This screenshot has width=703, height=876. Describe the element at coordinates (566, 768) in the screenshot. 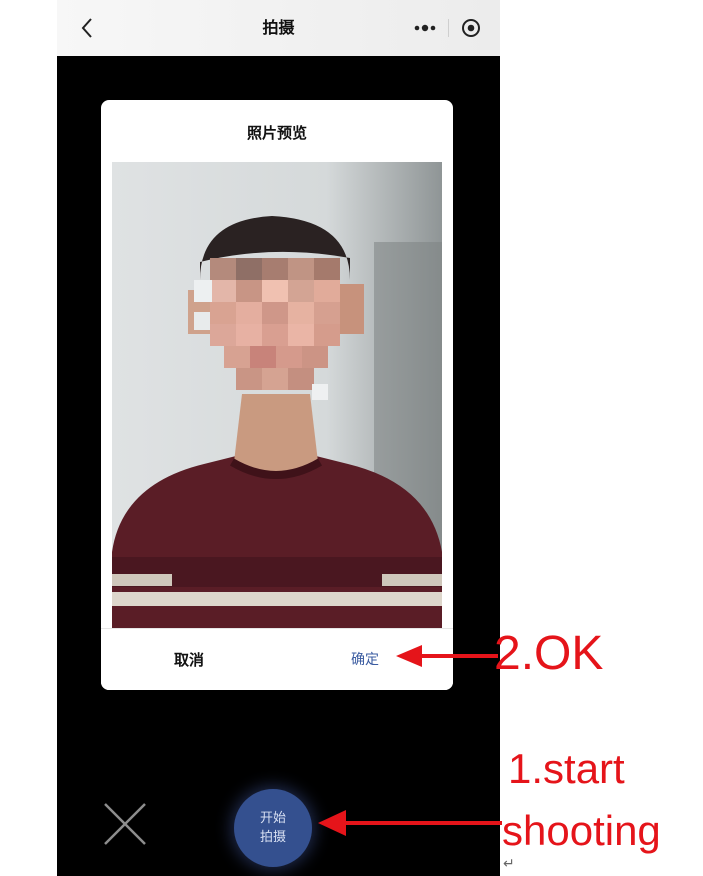

I see `annotation-start-line1: 1.start` at that location.